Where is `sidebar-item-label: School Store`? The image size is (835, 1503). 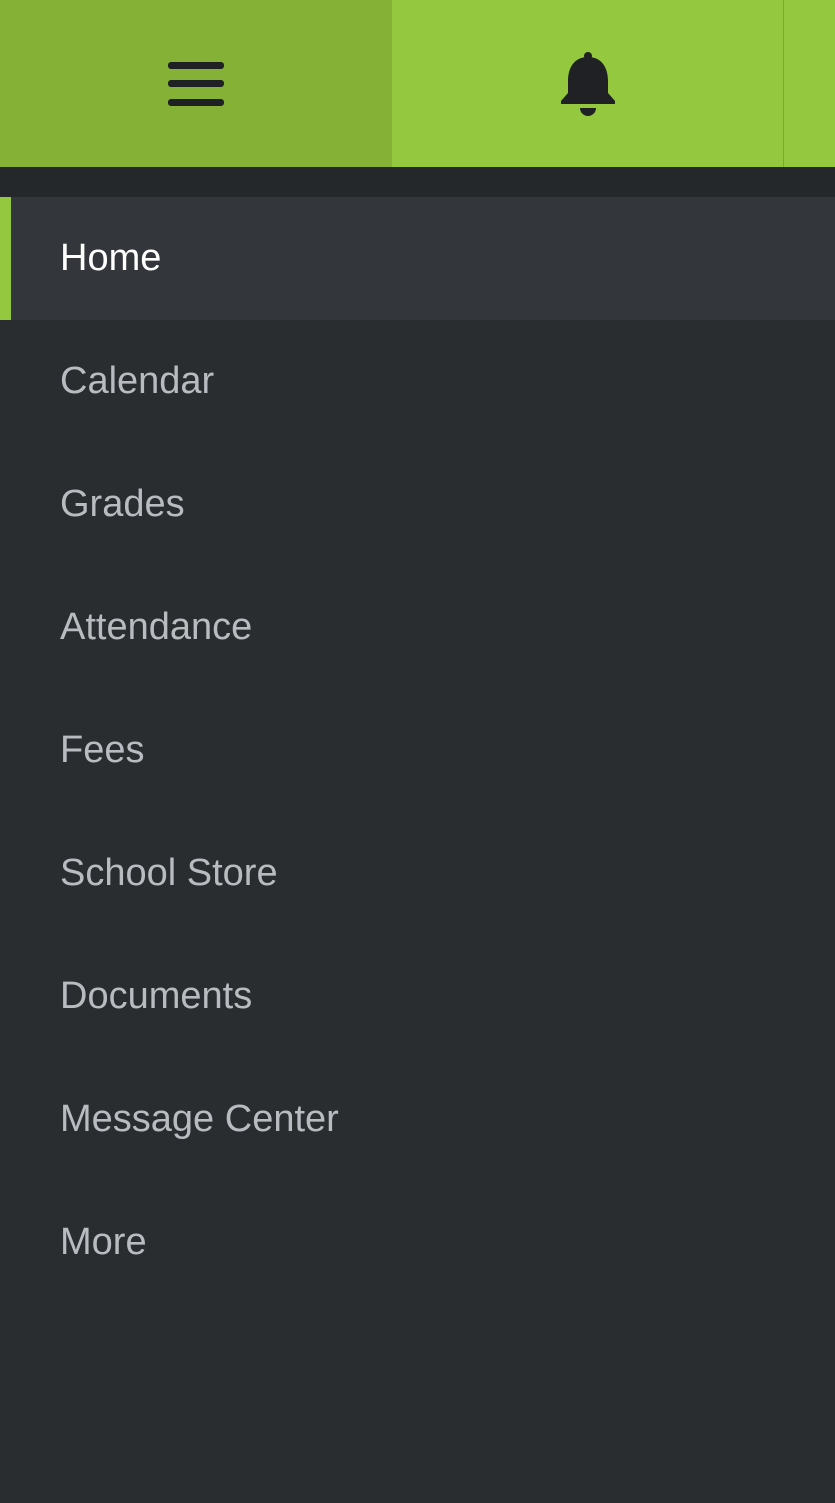 sidebar-item-label: School Store is located at coordinates (169, 873).